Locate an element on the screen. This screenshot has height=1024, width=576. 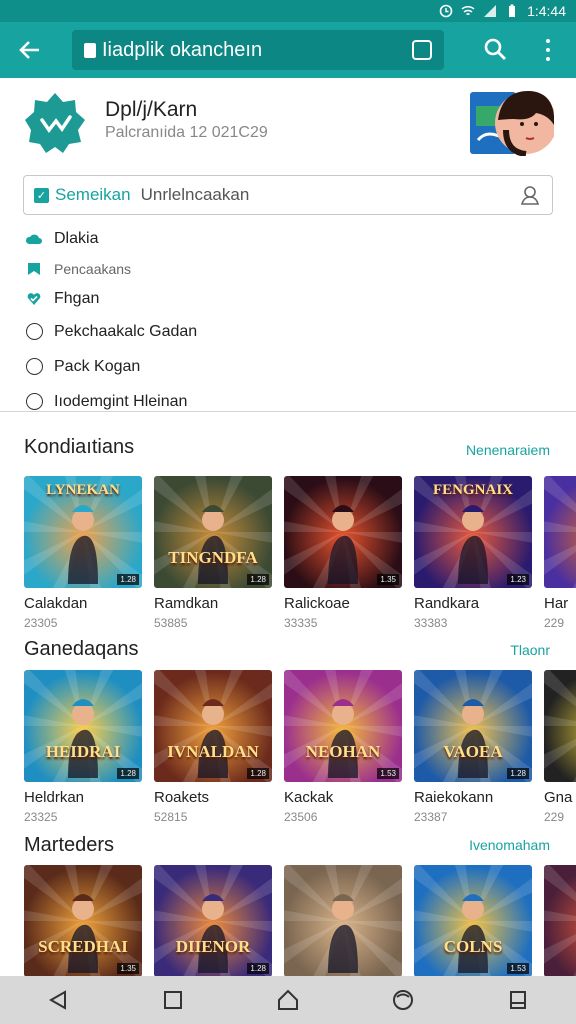
checkbox-icon: ✓ is located at coordinates (41, 195).